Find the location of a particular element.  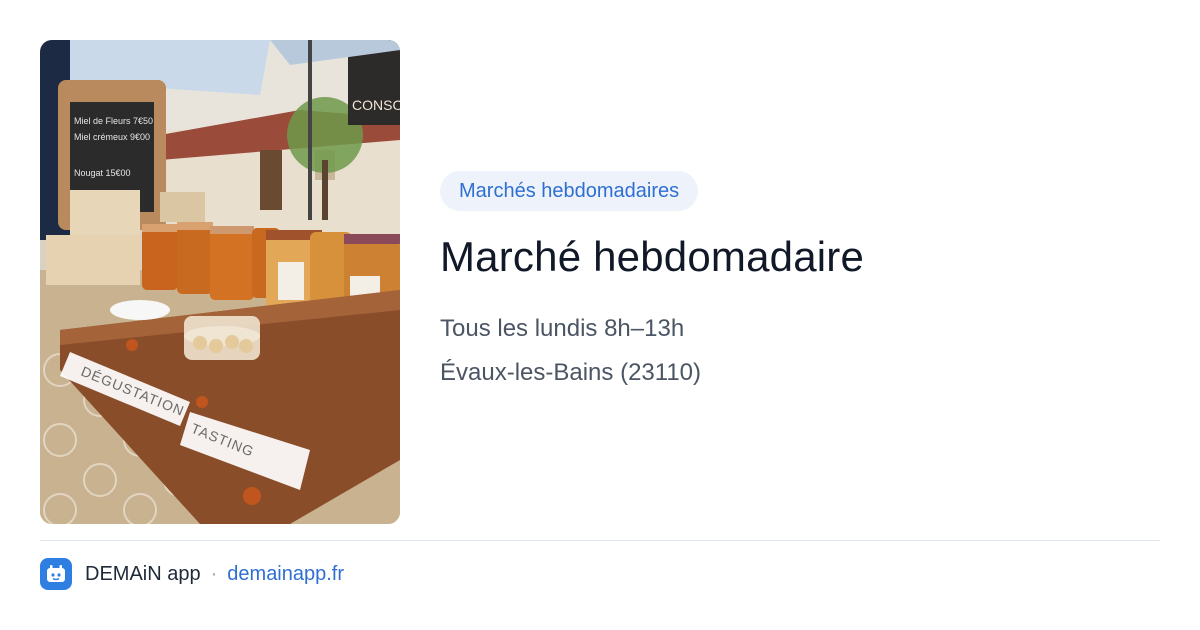

app-url-link: demainapp.fr is located at coordinates (285, 574).